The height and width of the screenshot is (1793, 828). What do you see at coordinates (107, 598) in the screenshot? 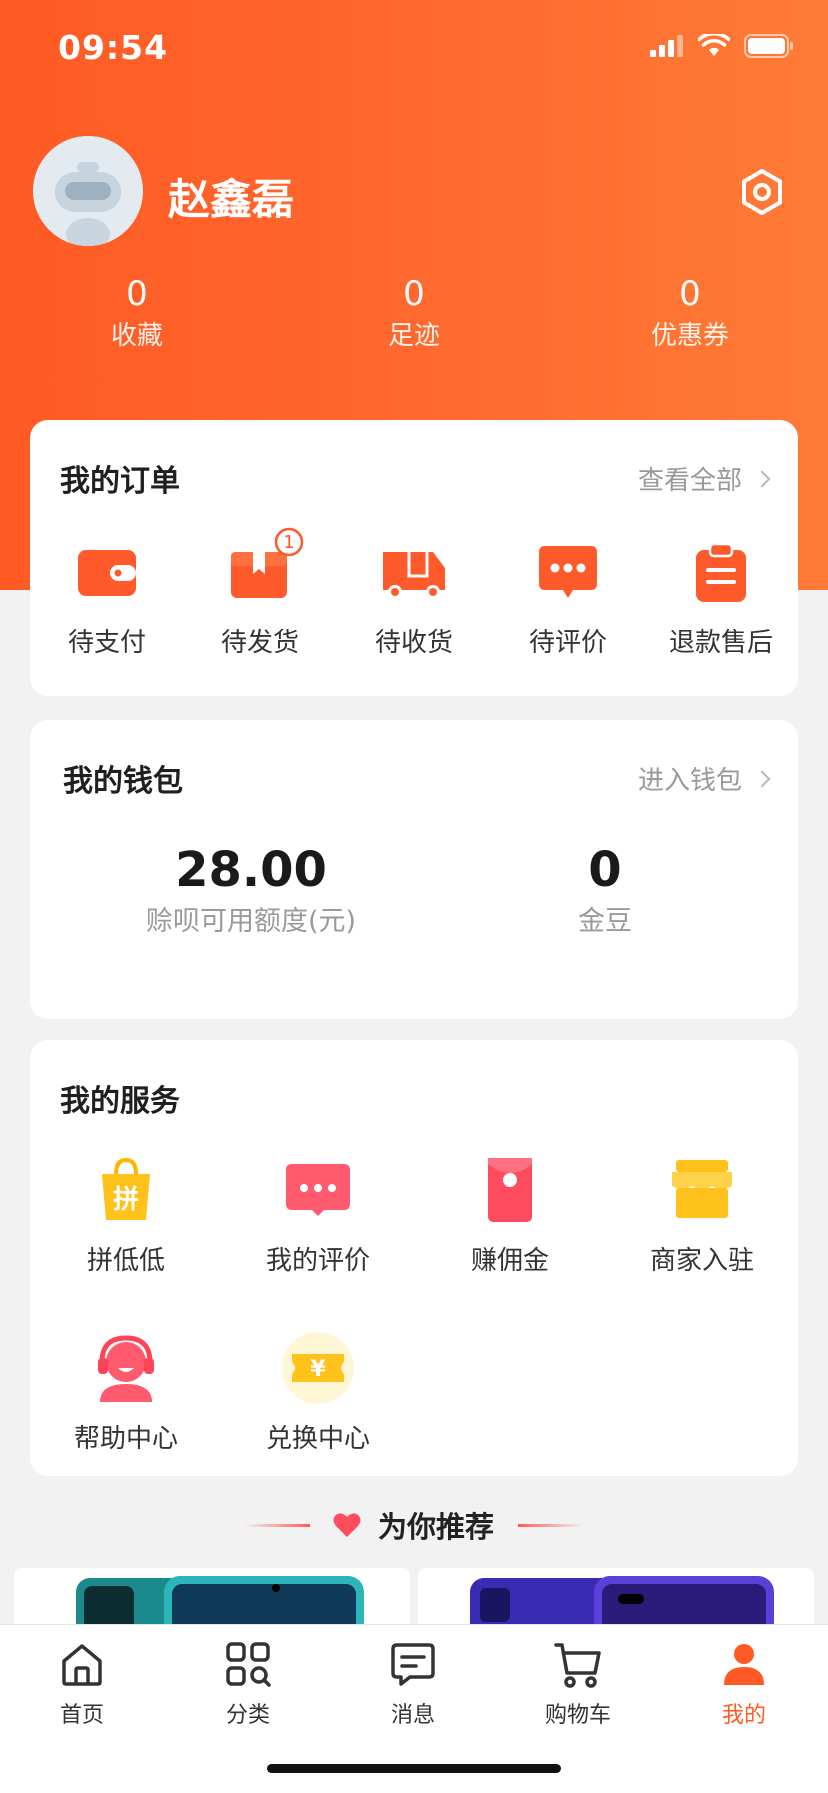
I see `order-pending-payment: 待支付` at bounding box center [107, 598].